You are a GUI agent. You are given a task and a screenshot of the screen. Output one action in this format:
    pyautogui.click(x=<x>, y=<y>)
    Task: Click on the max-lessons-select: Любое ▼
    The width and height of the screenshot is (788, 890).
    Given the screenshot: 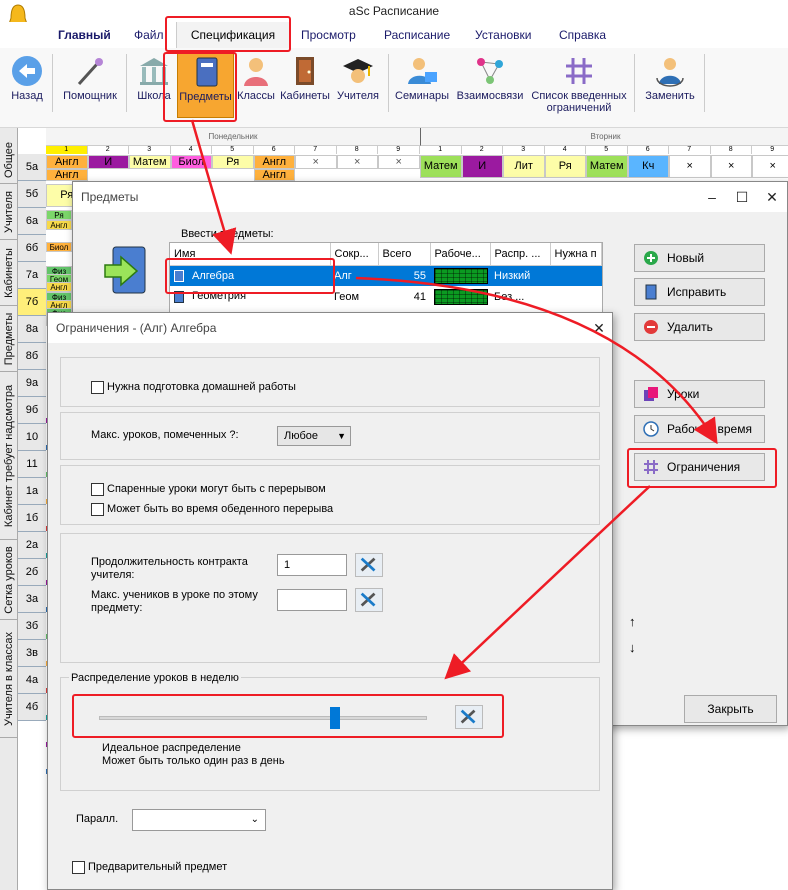 What is the action you would take?
    pyautogui.click(x=314, y=436)
    